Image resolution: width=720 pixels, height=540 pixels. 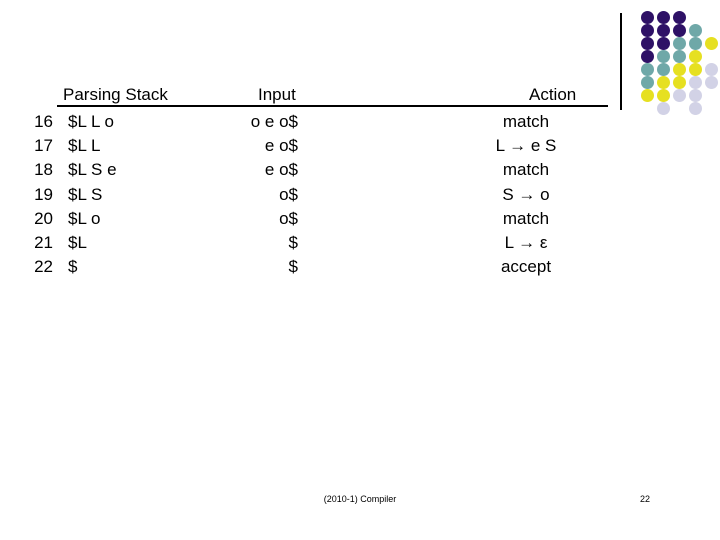 I want to click on footer-course-label: (2010-1) Compiler, so click(x=360, y=499).